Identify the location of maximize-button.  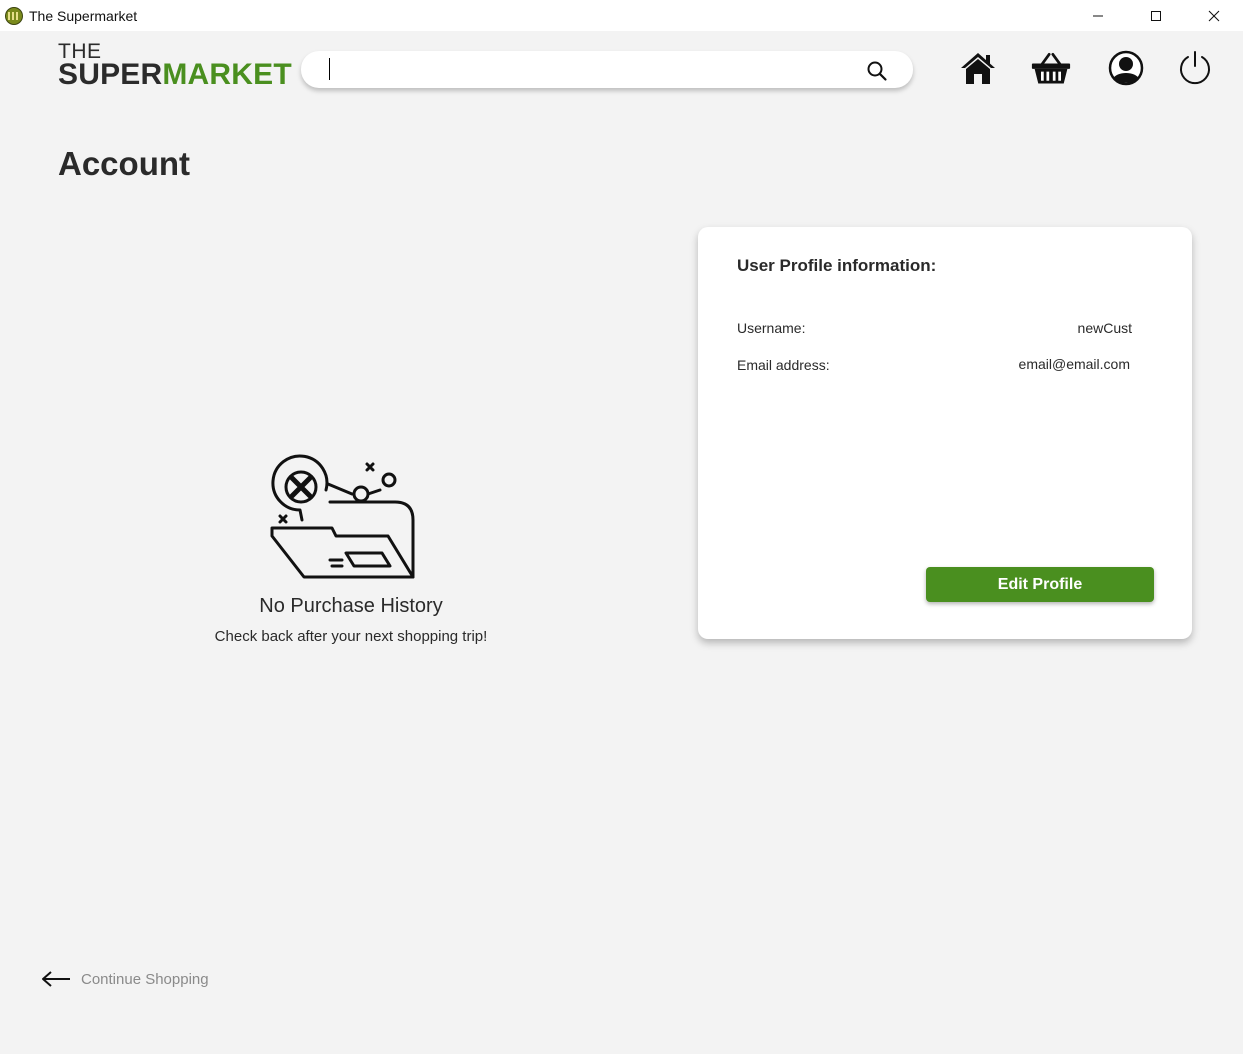
(1156, 15).